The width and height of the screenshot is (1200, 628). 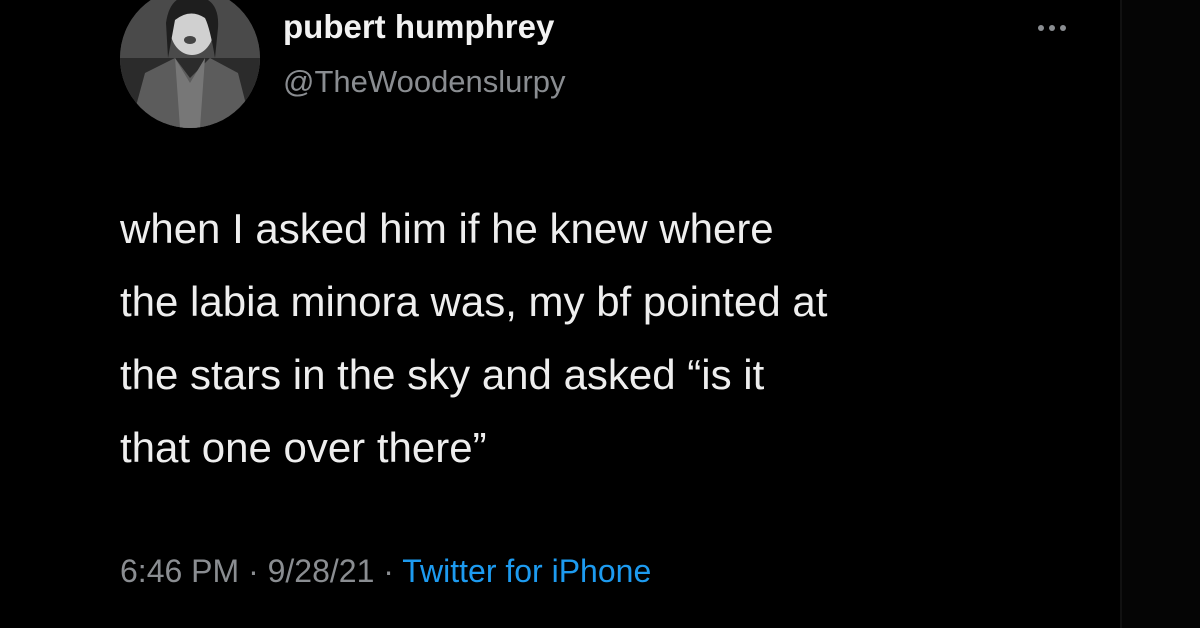 I want to click on avatar, so click(x=190, y=64).